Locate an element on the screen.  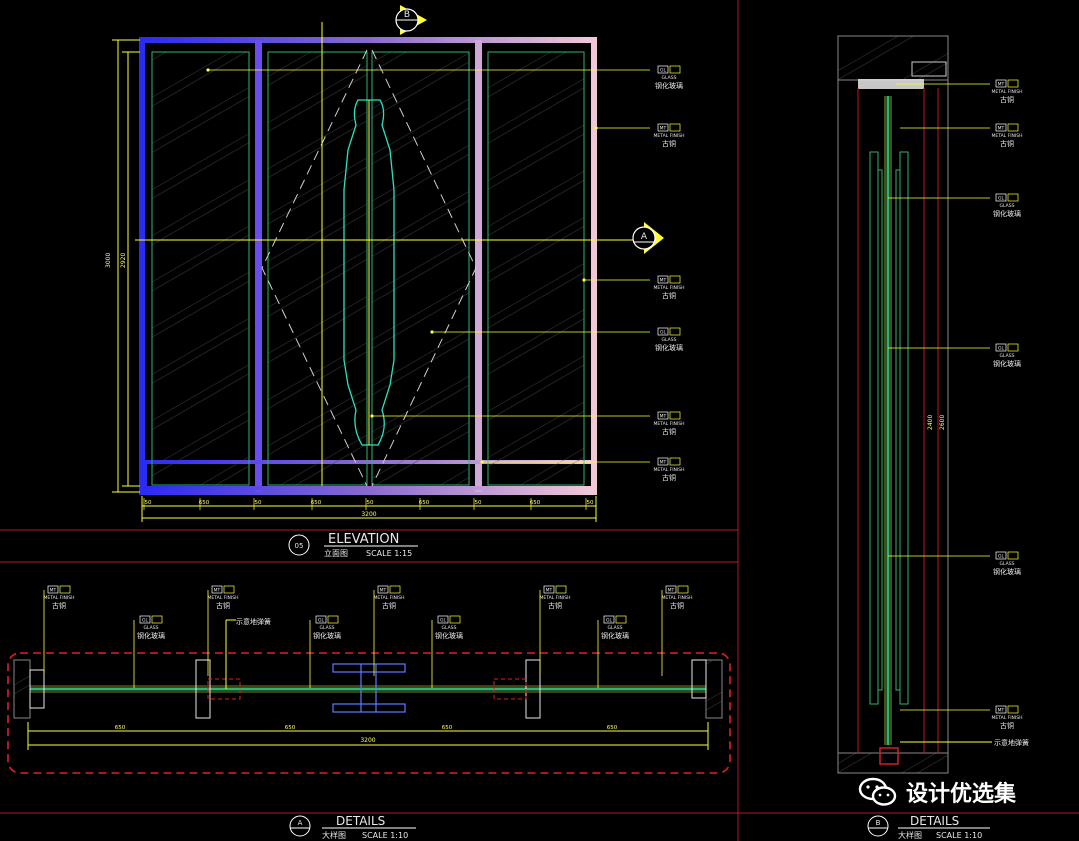
detail-a-scale: SCALE 1:10 is located at coordinates (385, 835).